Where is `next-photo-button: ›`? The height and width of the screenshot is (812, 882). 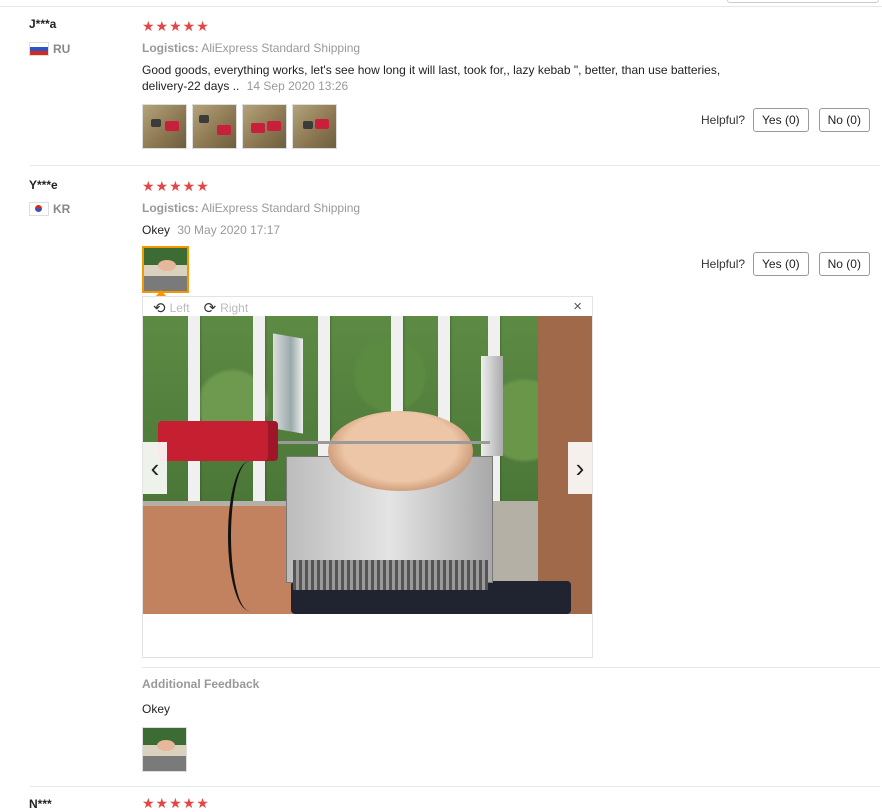
next-photo-button: › is located at coordinates (580, 468).